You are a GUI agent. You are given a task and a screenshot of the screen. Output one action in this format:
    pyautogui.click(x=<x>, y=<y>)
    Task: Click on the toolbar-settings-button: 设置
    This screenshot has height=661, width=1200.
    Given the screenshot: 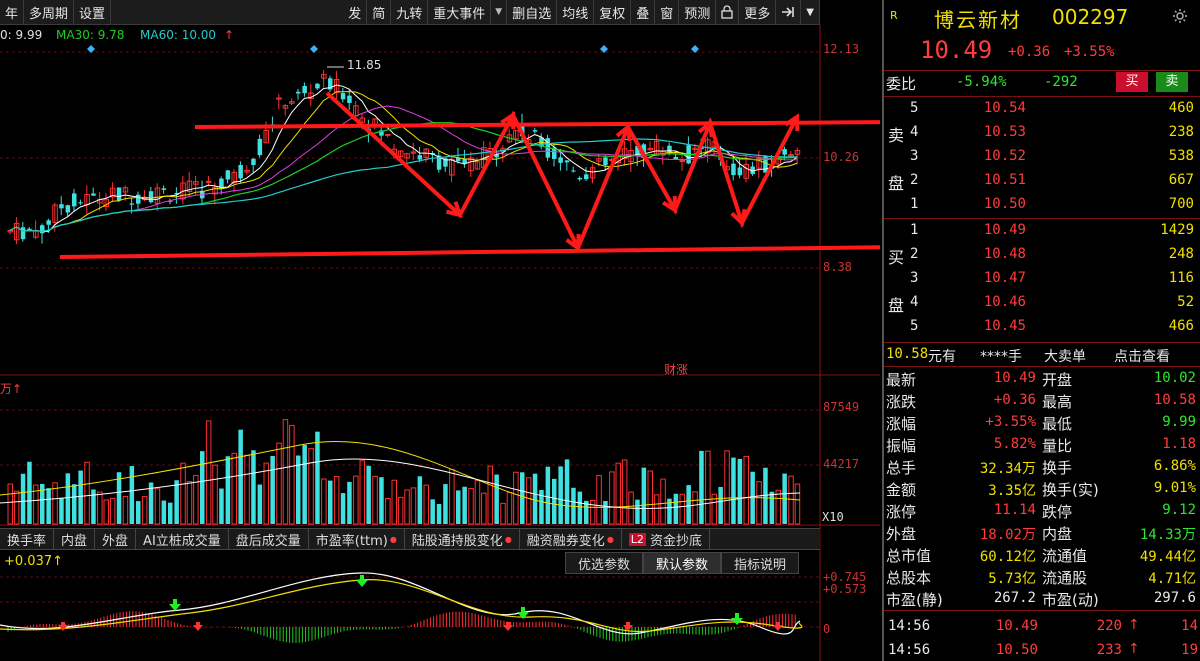 What is the action you would take?
    pyautogui.click(x=93, y=12)
    